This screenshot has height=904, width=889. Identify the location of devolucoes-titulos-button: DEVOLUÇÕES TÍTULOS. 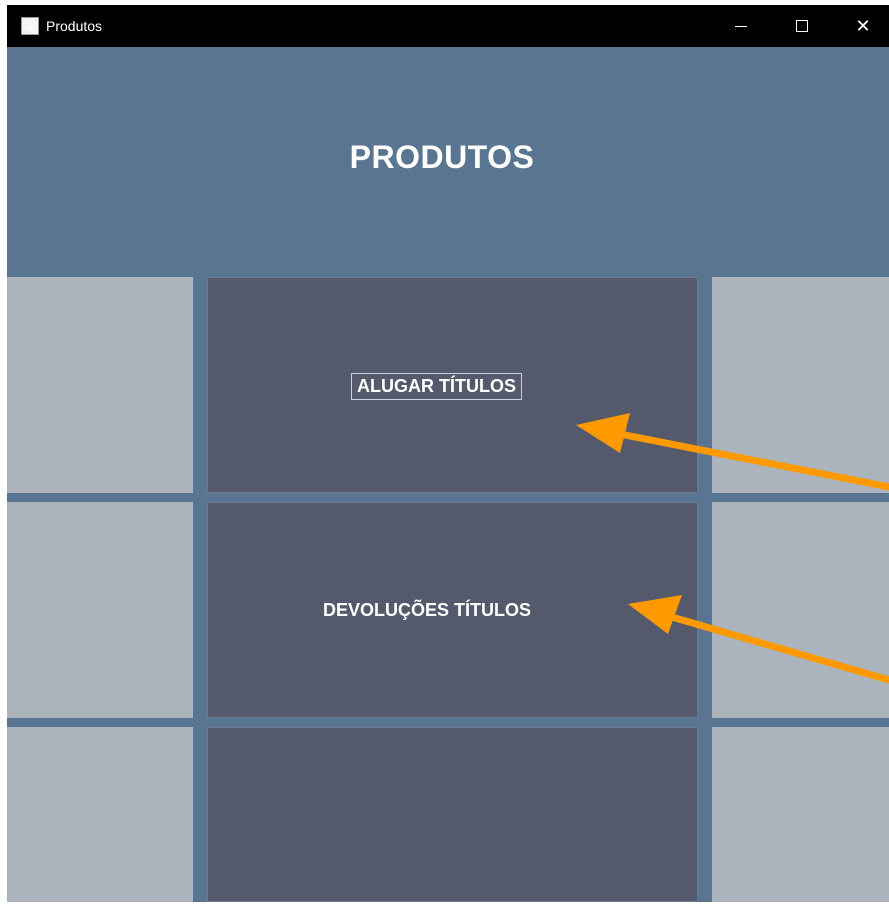
(452, 610).